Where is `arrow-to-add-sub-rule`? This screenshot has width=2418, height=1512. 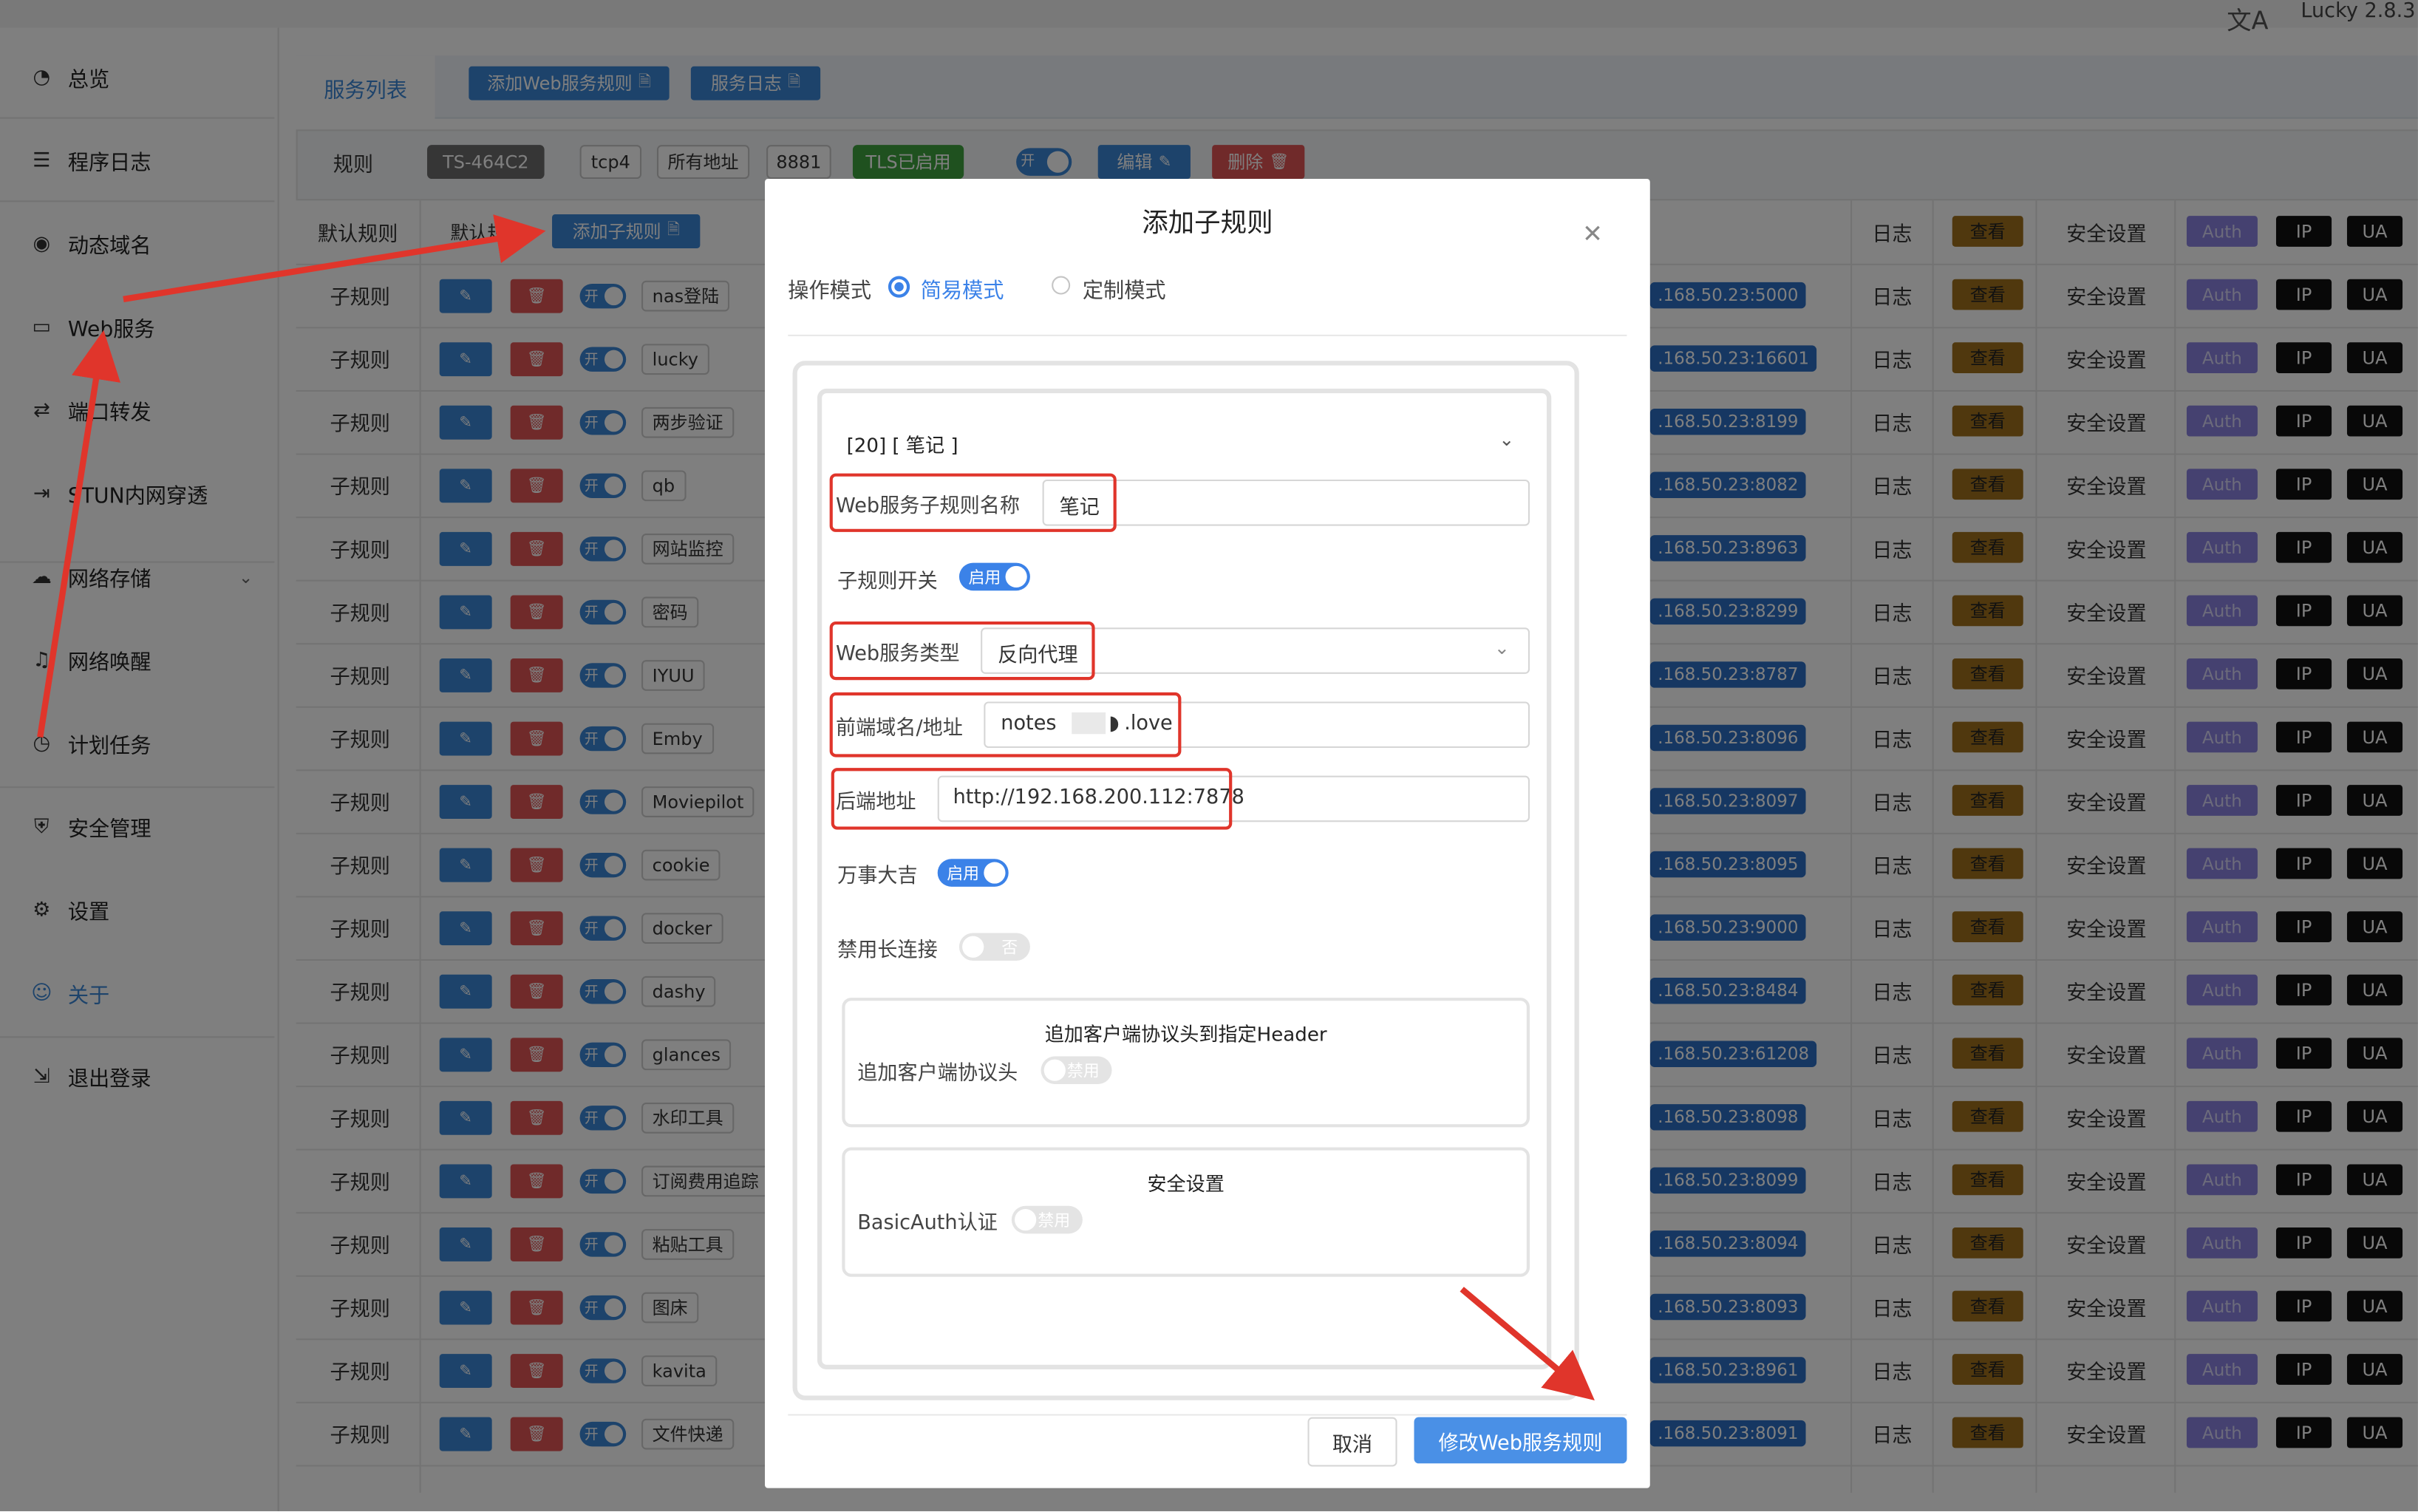
arrow-to-add-sub-rule is located at coordinates (334, 258).